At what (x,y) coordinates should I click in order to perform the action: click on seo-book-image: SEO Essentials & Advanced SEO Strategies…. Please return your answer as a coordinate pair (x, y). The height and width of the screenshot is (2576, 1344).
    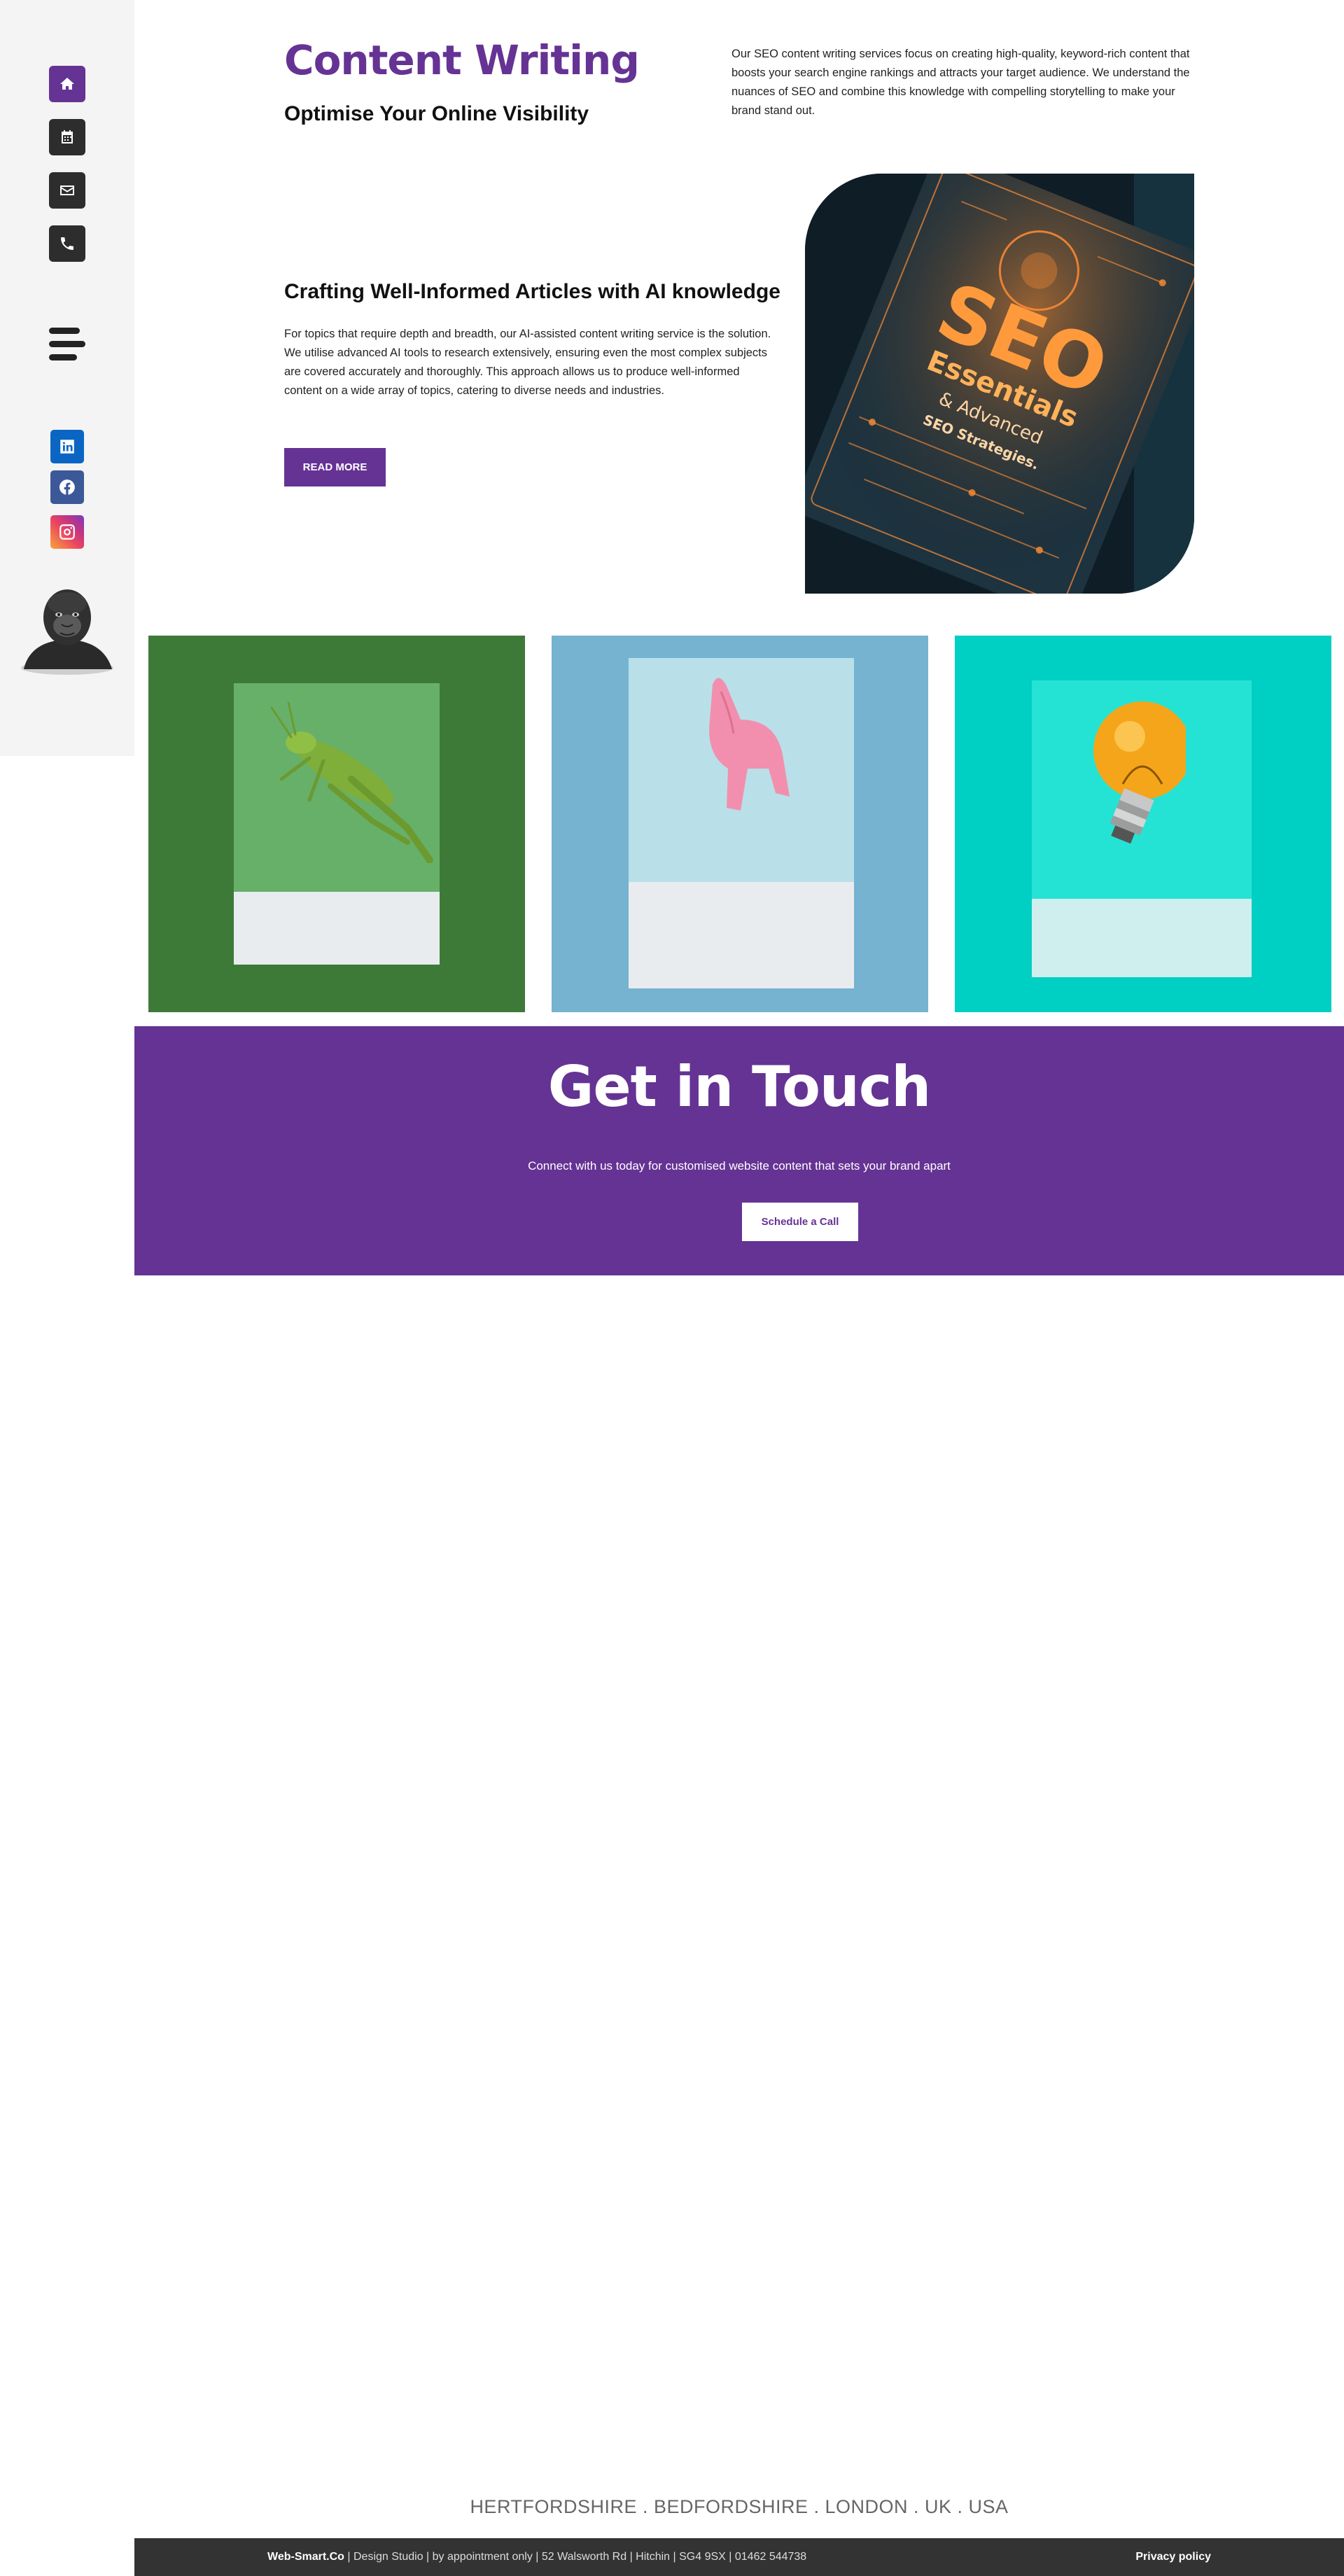
    Looking at the image, I should click on (999, 384).